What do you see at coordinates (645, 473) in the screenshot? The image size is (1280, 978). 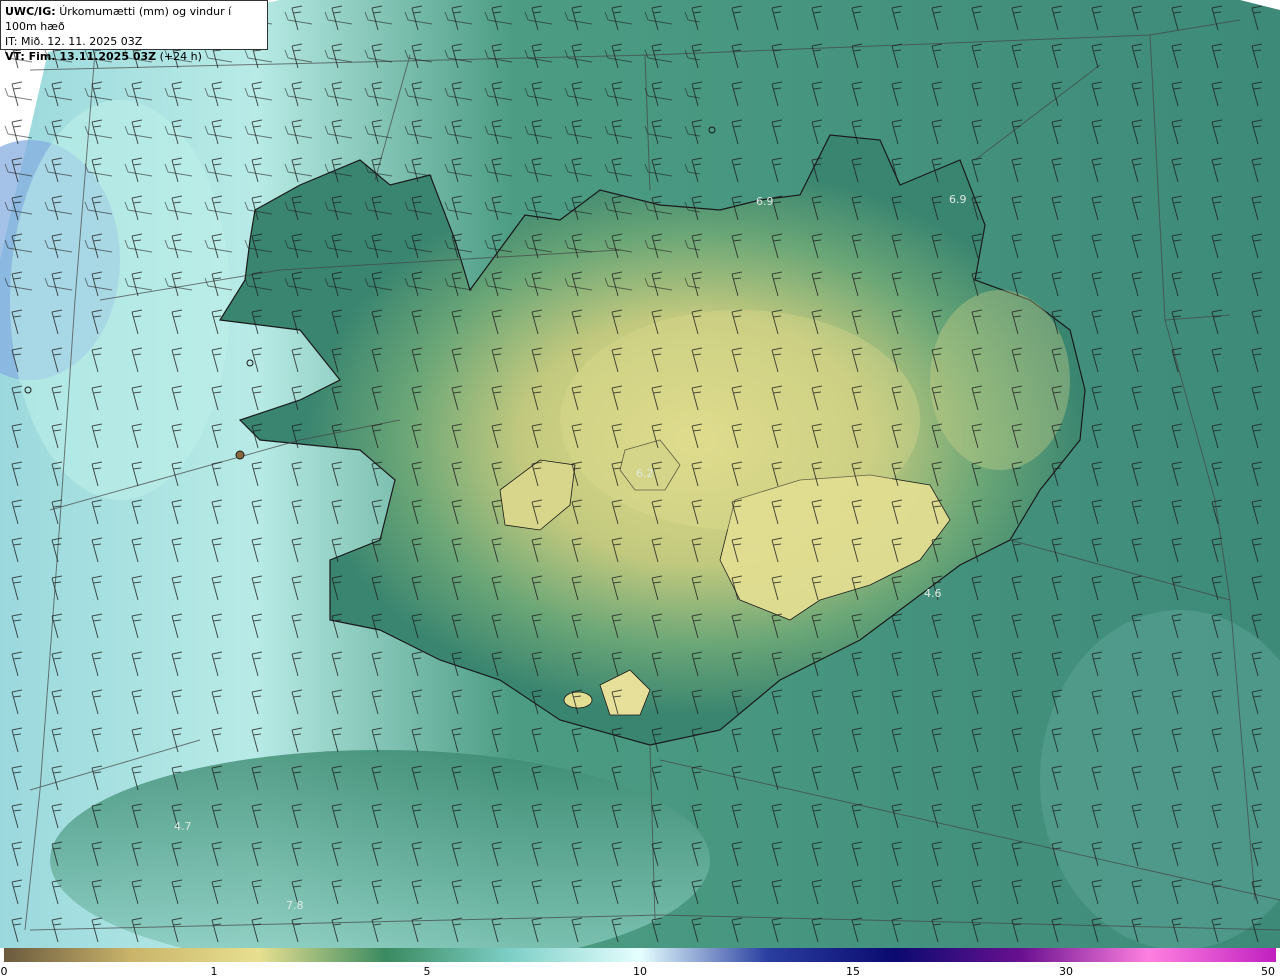 I see `map-value-label: 6.2` at bounding box center [645, 473].